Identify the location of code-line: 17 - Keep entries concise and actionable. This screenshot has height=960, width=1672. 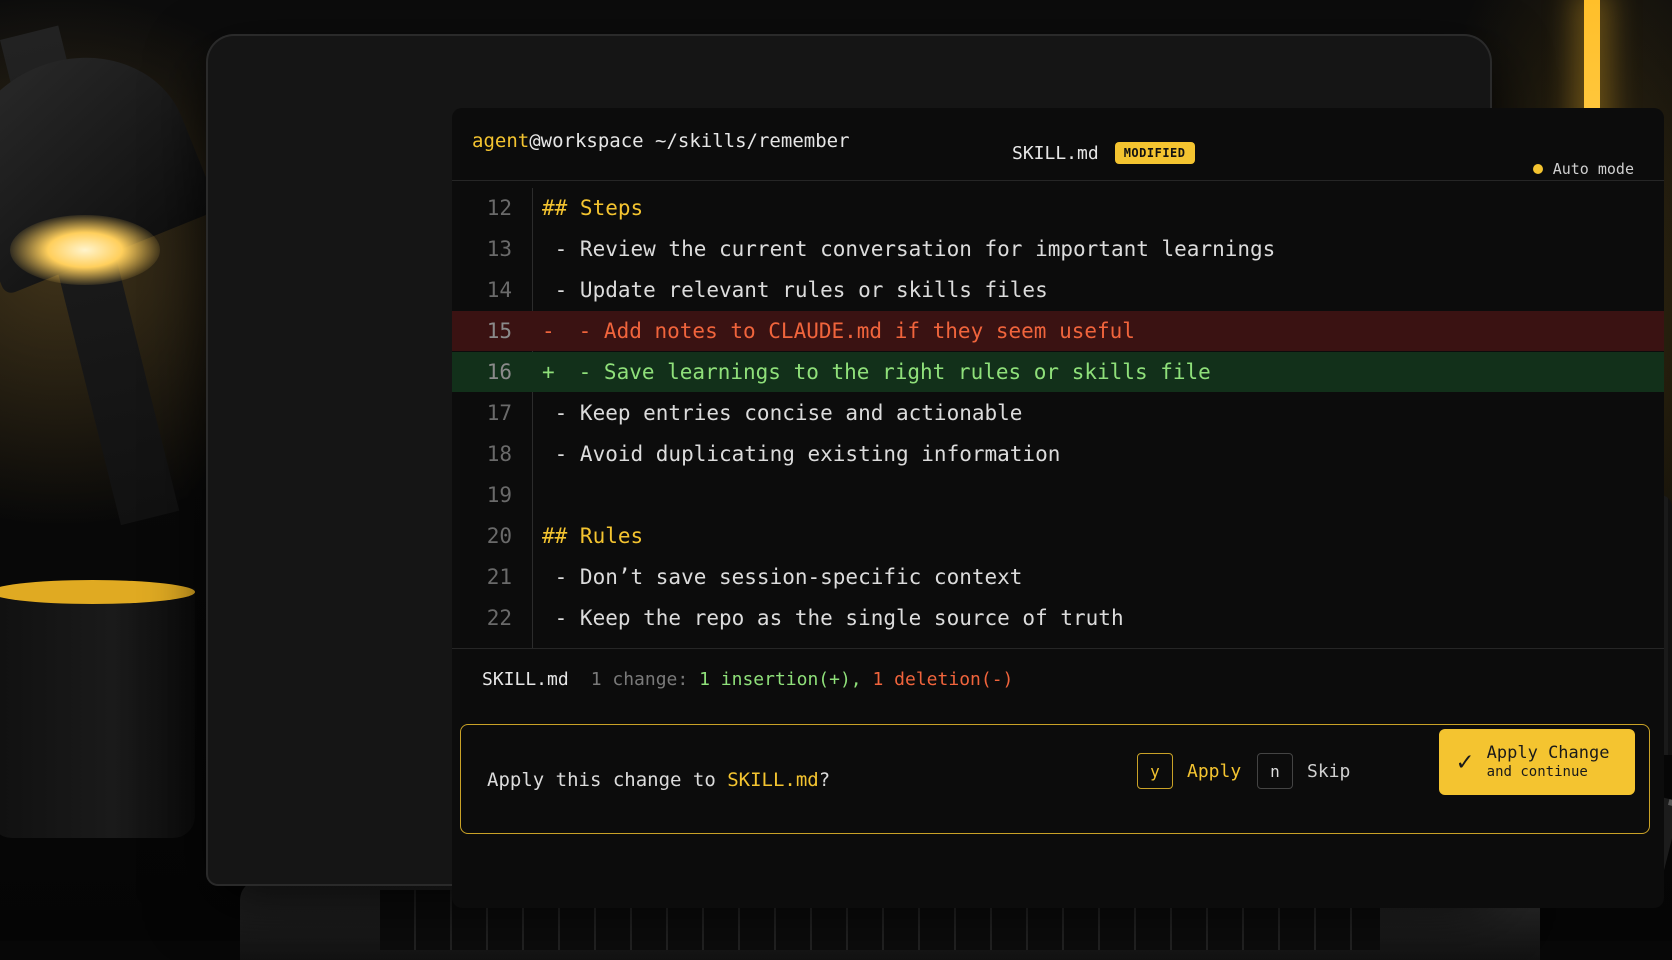
(1058, 413).